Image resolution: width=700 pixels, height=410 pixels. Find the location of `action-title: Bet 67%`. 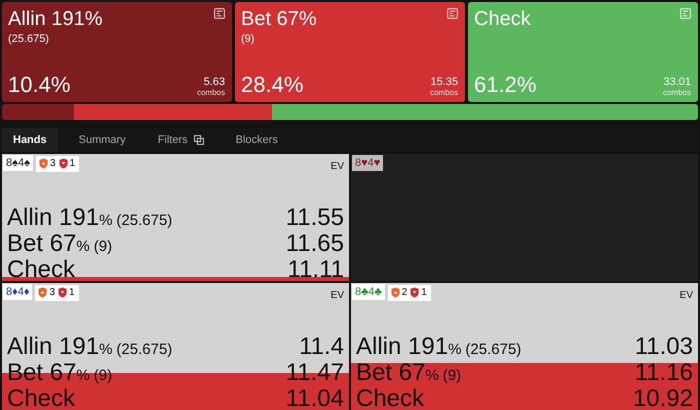

action-title: Bet 67% is located at coordinates (279, 19).